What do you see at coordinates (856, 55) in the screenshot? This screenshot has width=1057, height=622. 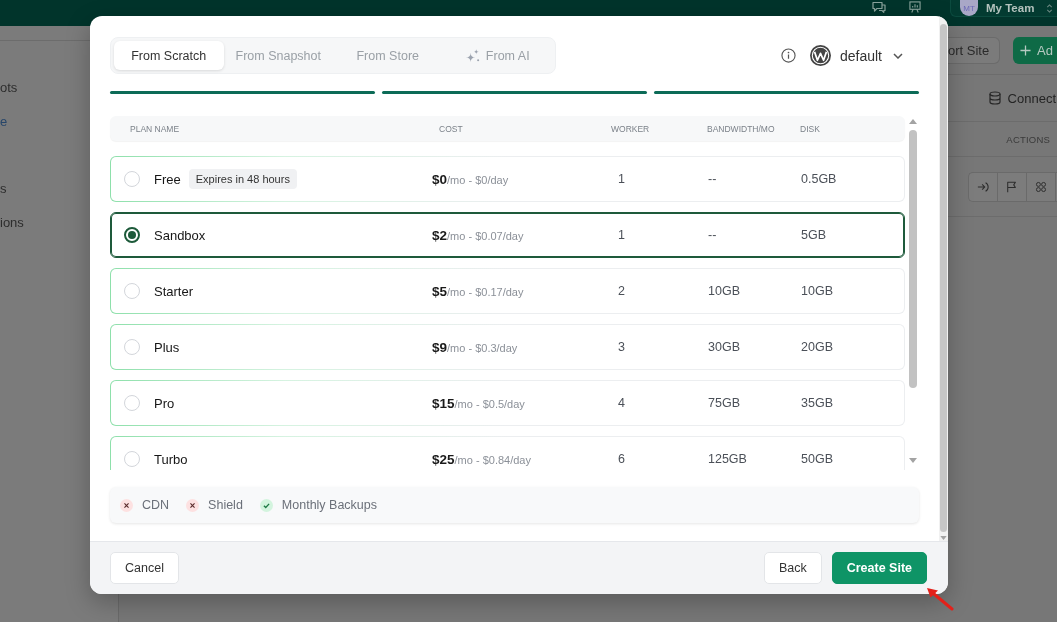 I see `template-dropdown: default` at bounding box center [856, 55].